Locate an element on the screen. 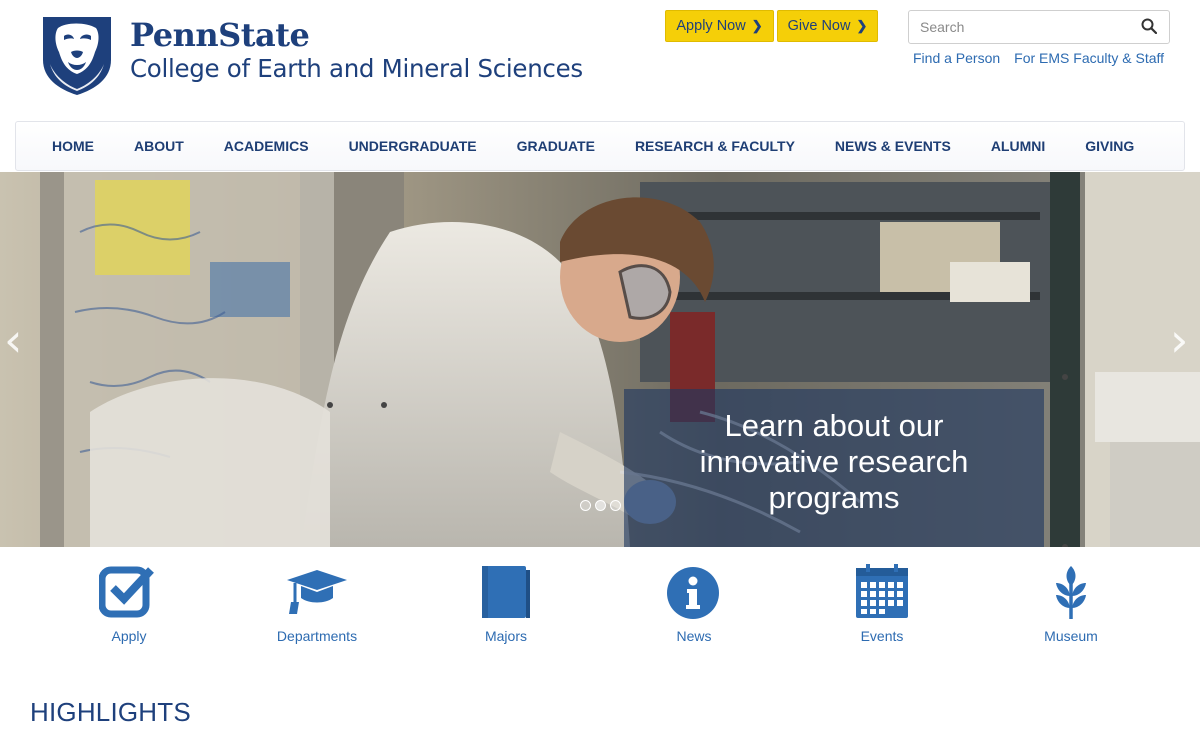 Image resolution: width=1200 pixels, height=740 pixels. chevron-left-icon: ‹ is located at coordinates (13, 340).